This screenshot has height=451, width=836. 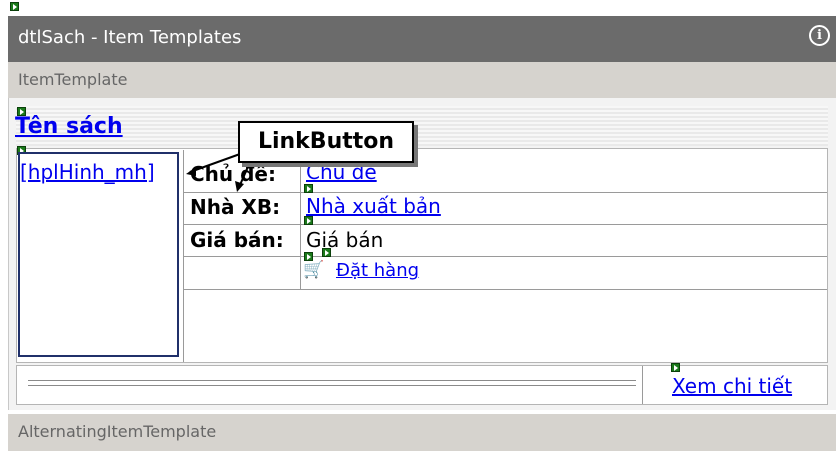 What do you see at coordinates (422, 39) in the screenshot?
I see `title-bar: dtlSach - Item Templates i` at bounding box center [422, 39].